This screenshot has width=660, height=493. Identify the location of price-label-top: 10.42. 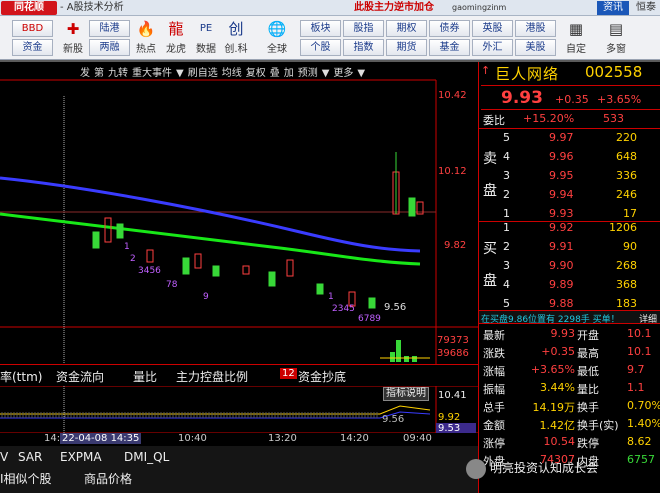
(452, 95).